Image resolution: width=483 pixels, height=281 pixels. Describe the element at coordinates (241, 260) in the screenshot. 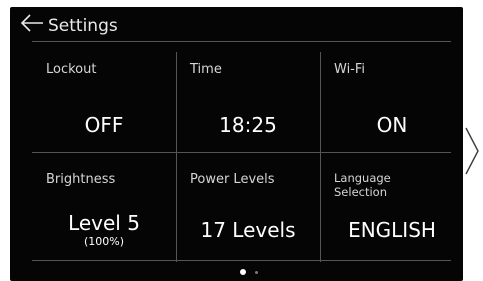

I see `footer-divider` at that location.